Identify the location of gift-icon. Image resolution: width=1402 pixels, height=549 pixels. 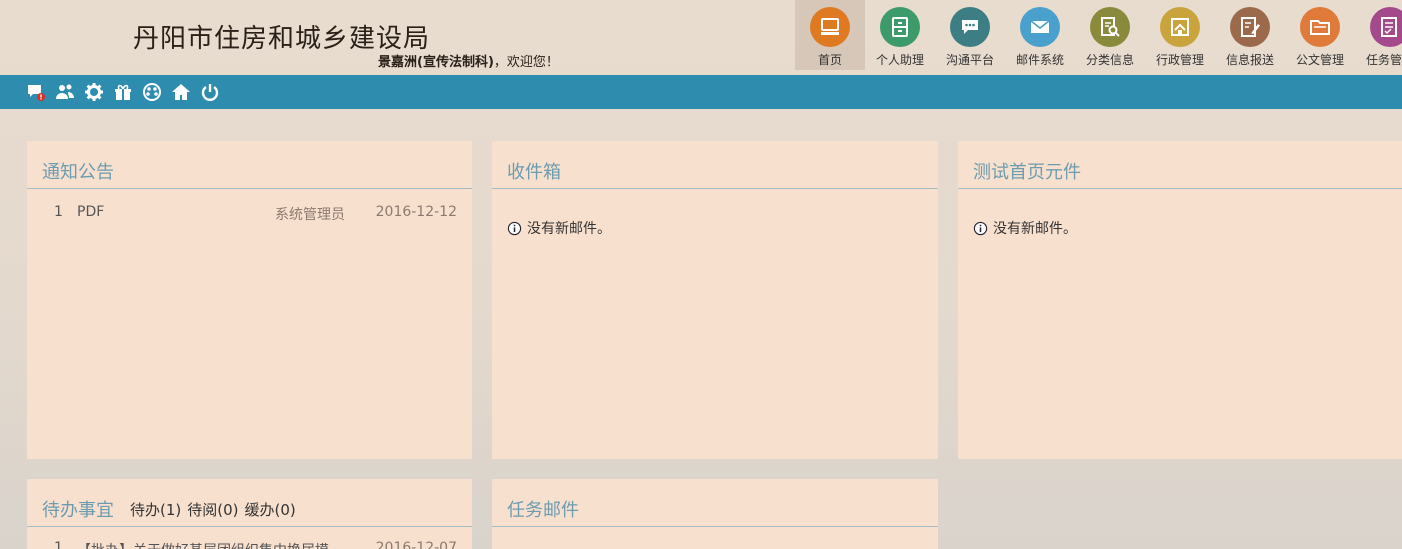
(123, 92).